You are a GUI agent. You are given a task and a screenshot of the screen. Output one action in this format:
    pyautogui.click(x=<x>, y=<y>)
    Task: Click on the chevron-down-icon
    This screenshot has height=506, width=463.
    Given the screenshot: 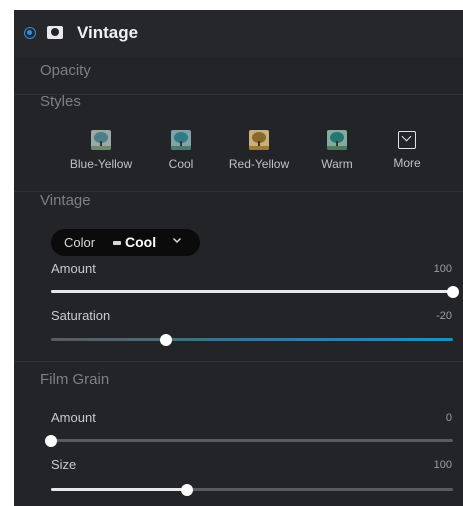 What is the action you would take?
    pyautogui.click(x=177, y=240)
    